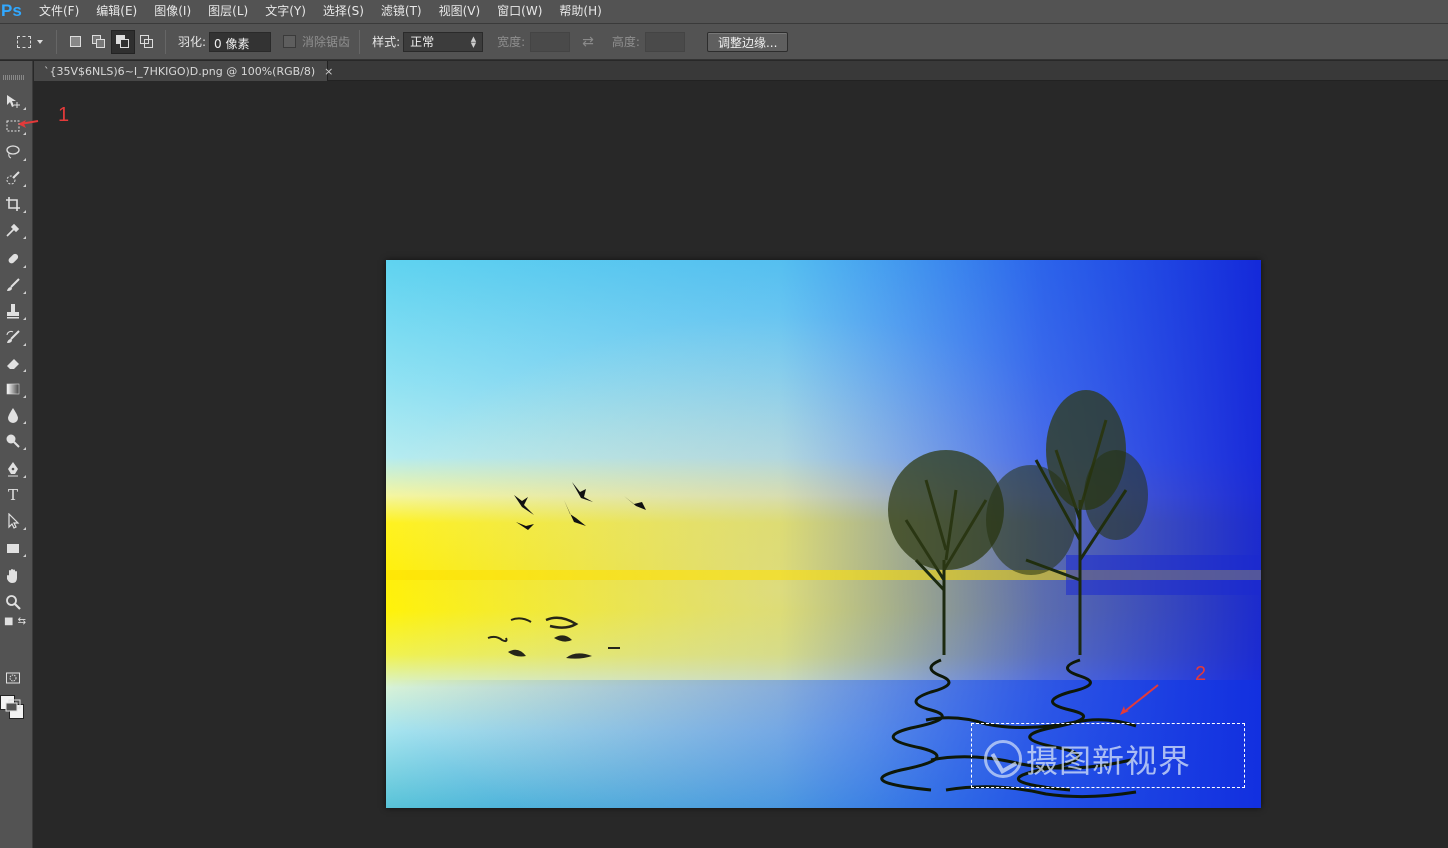  I want to click on intersect-selection-button, so click(147, 42).